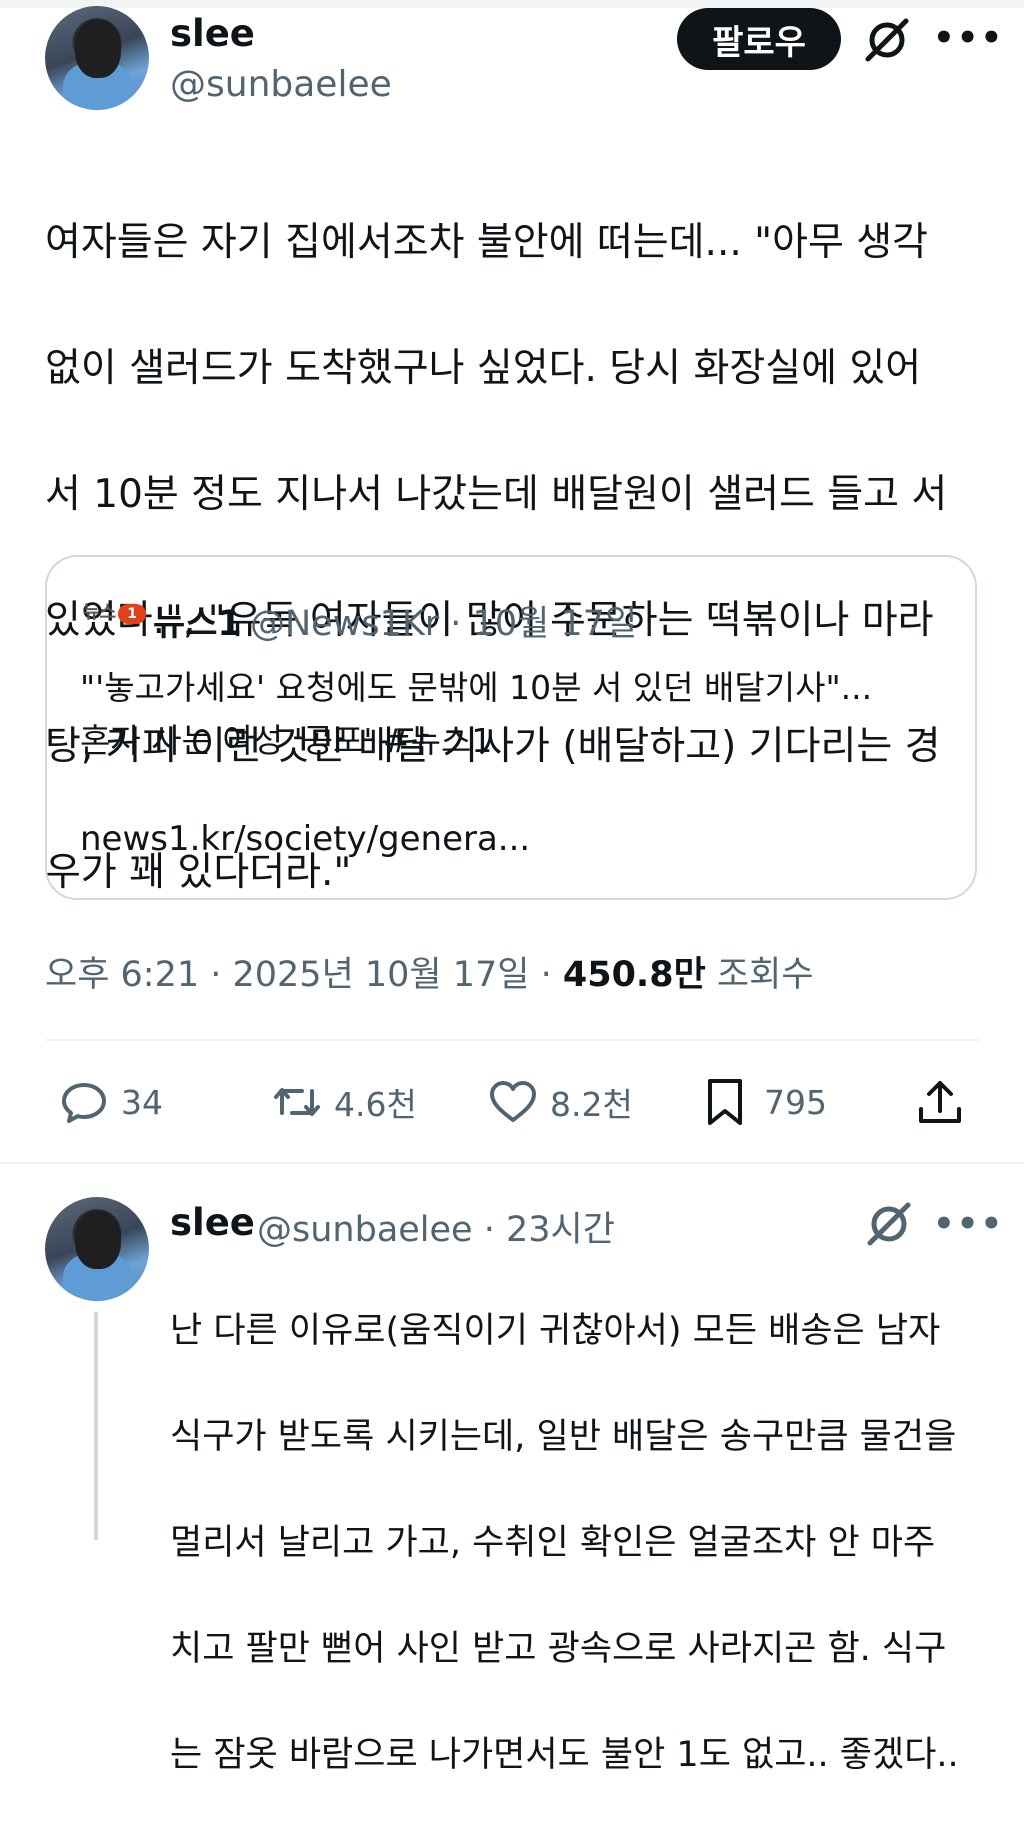 The width and height of the screenshot is (1024, 1835). I want to click on thread-line, so click(96, 1426).